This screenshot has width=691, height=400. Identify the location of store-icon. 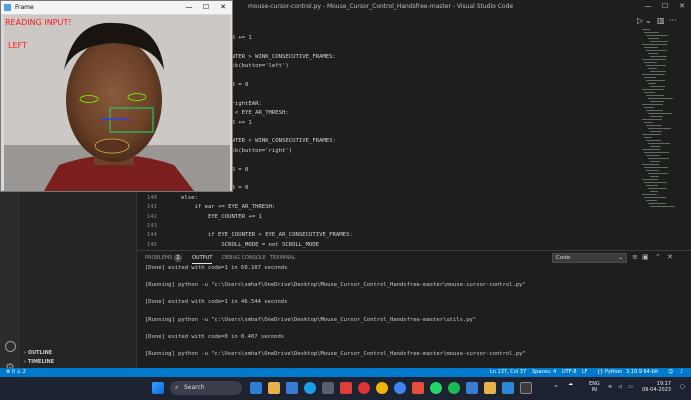
(328, 388).